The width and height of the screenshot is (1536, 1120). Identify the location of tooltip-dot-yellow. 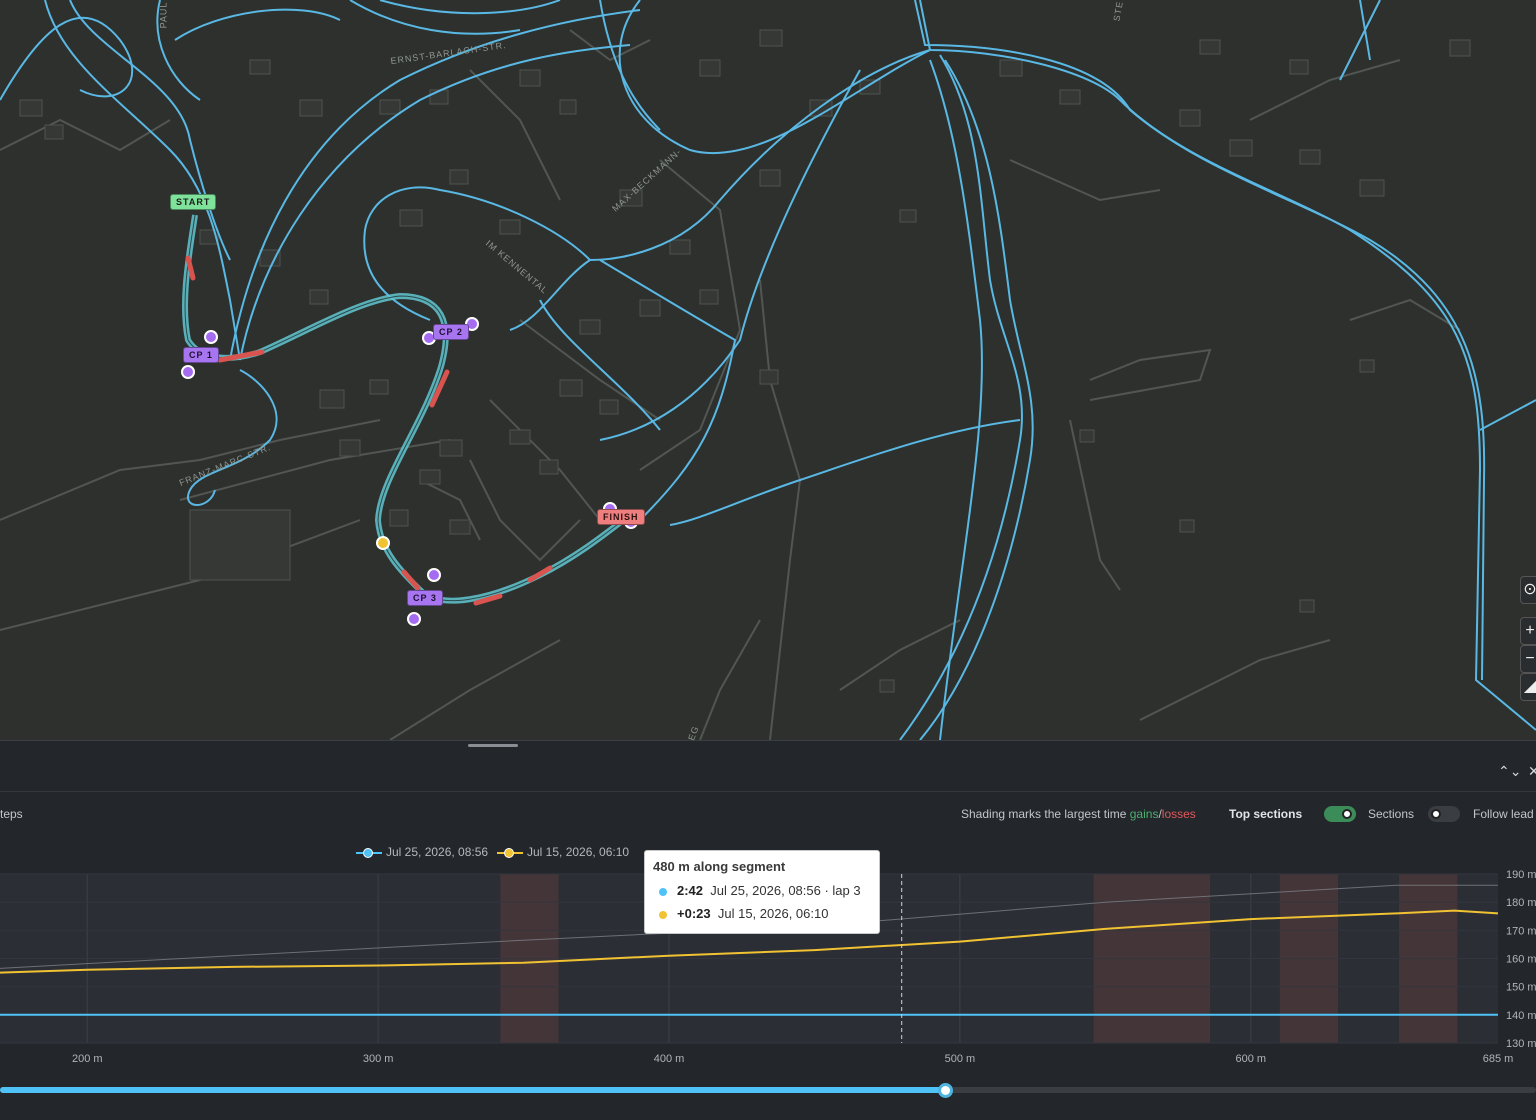
(663, 915).